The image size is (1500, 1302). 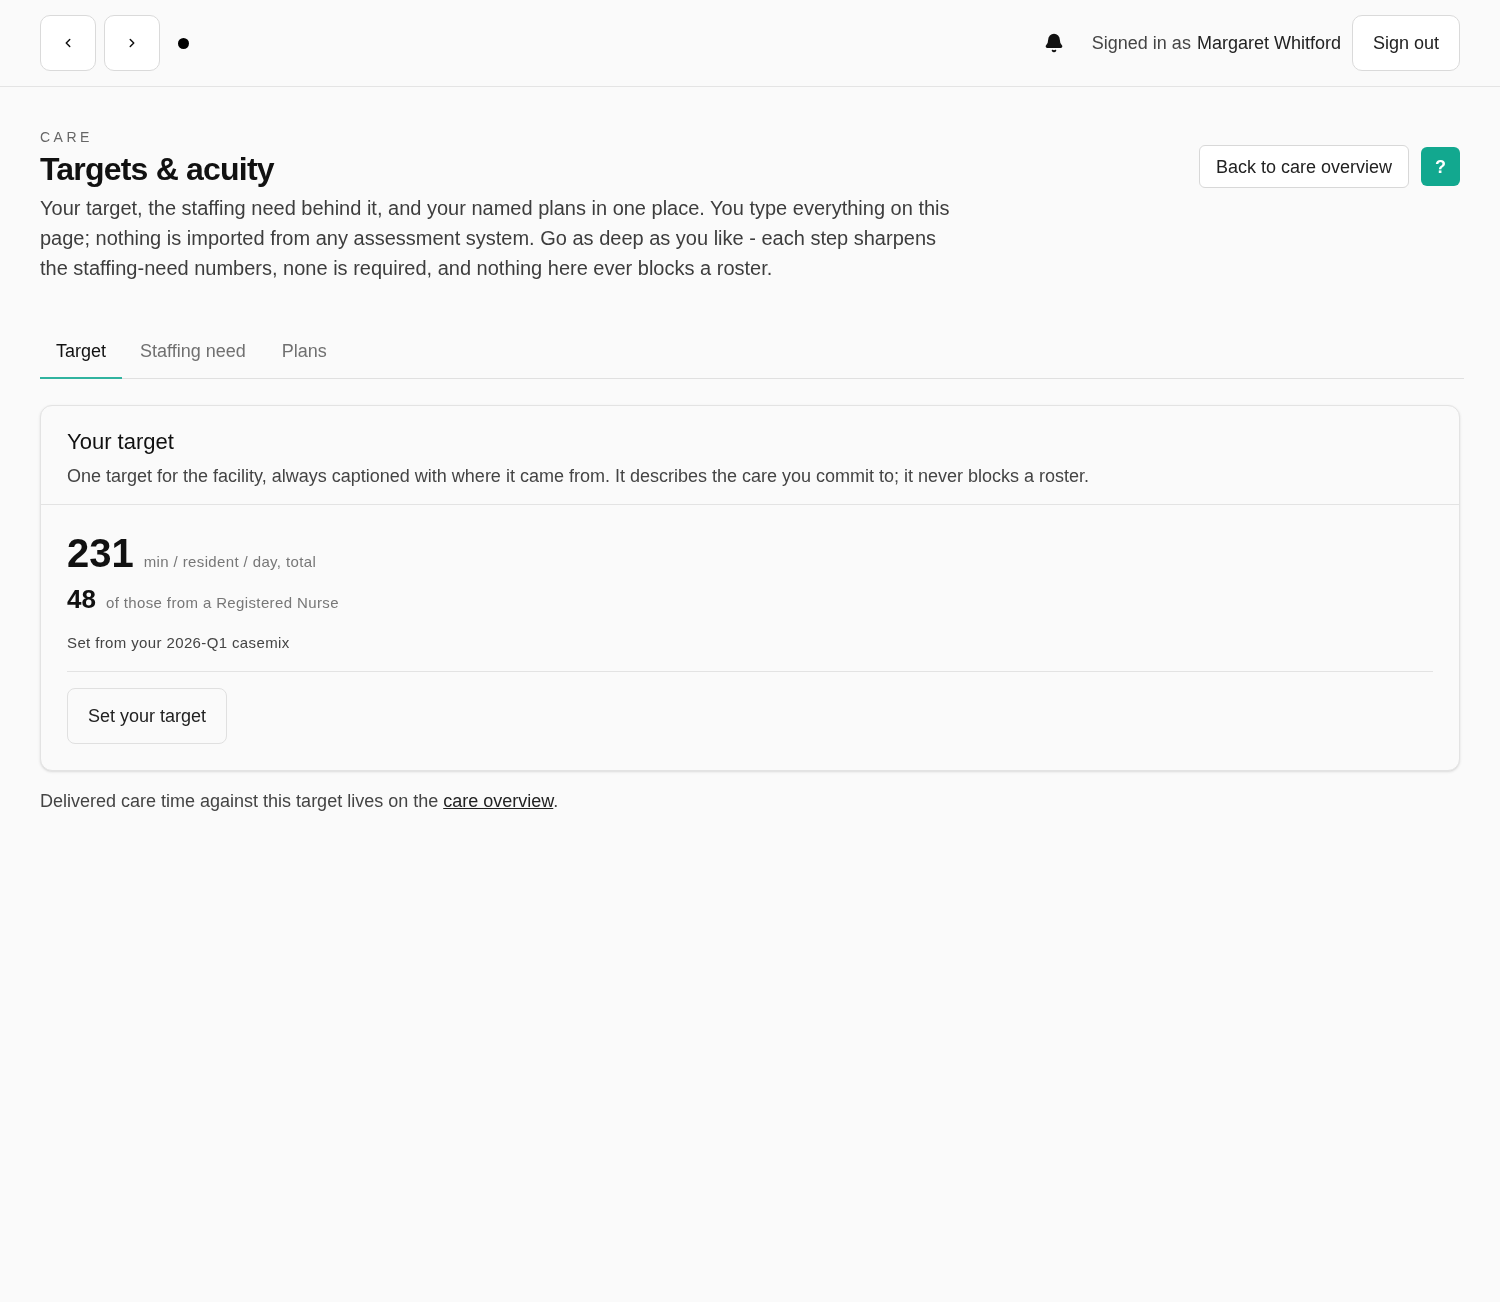 I want to click on page-intro: Your target, the staffing need behind it, and your named plans in one place. You type everything on this page; nothing is imported from any assessment system. Go as deep as you like - each step sharpens the staffing-need numbers, none is required, and nothing here ever blocks a roster., so click(x=495, y=238).